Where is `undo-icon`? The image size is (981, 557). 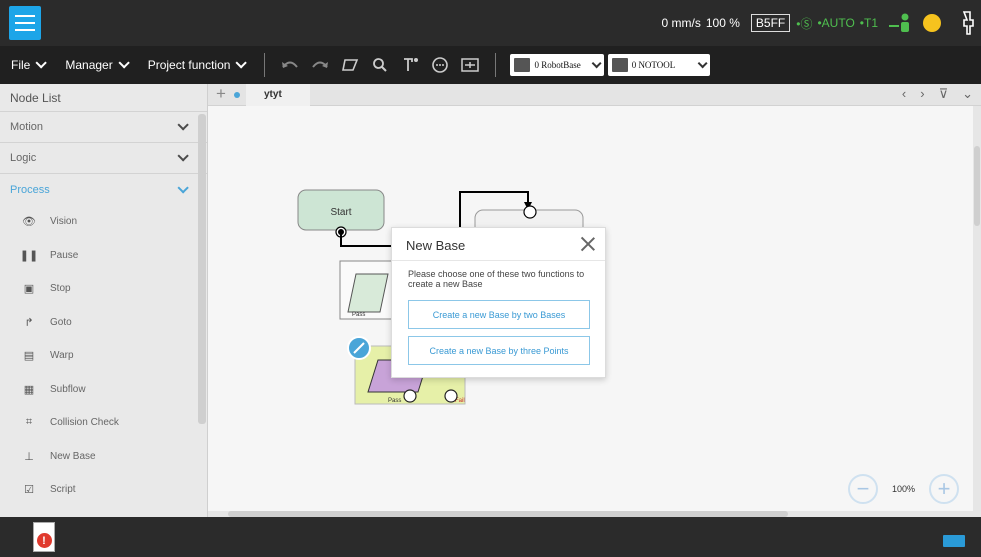
undo-icon is located at coordinates (290, 65).